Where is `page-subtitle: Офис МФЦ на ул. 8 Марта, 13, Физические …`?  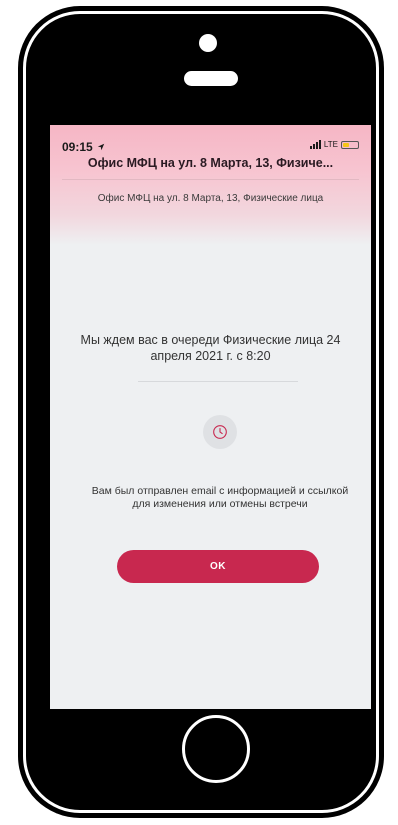
page-subtitle: Офис МФЦ на ул. 8 Марта, 13, Физические … is located at coordinates (210, 198).